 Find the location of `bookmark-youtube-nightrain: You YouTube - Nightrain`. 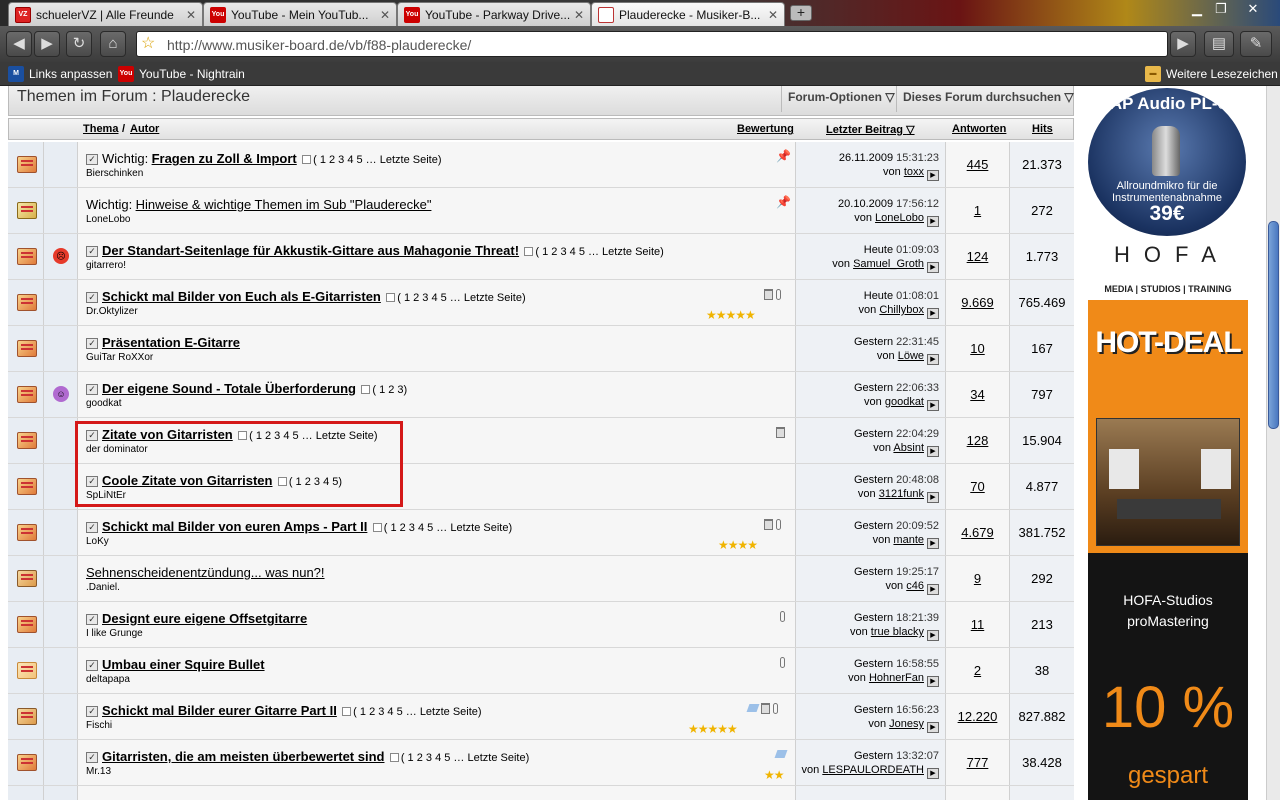

bookmark-youtube-nightrain: You YouTube - Nightrain is located at coordinates (181, 74).